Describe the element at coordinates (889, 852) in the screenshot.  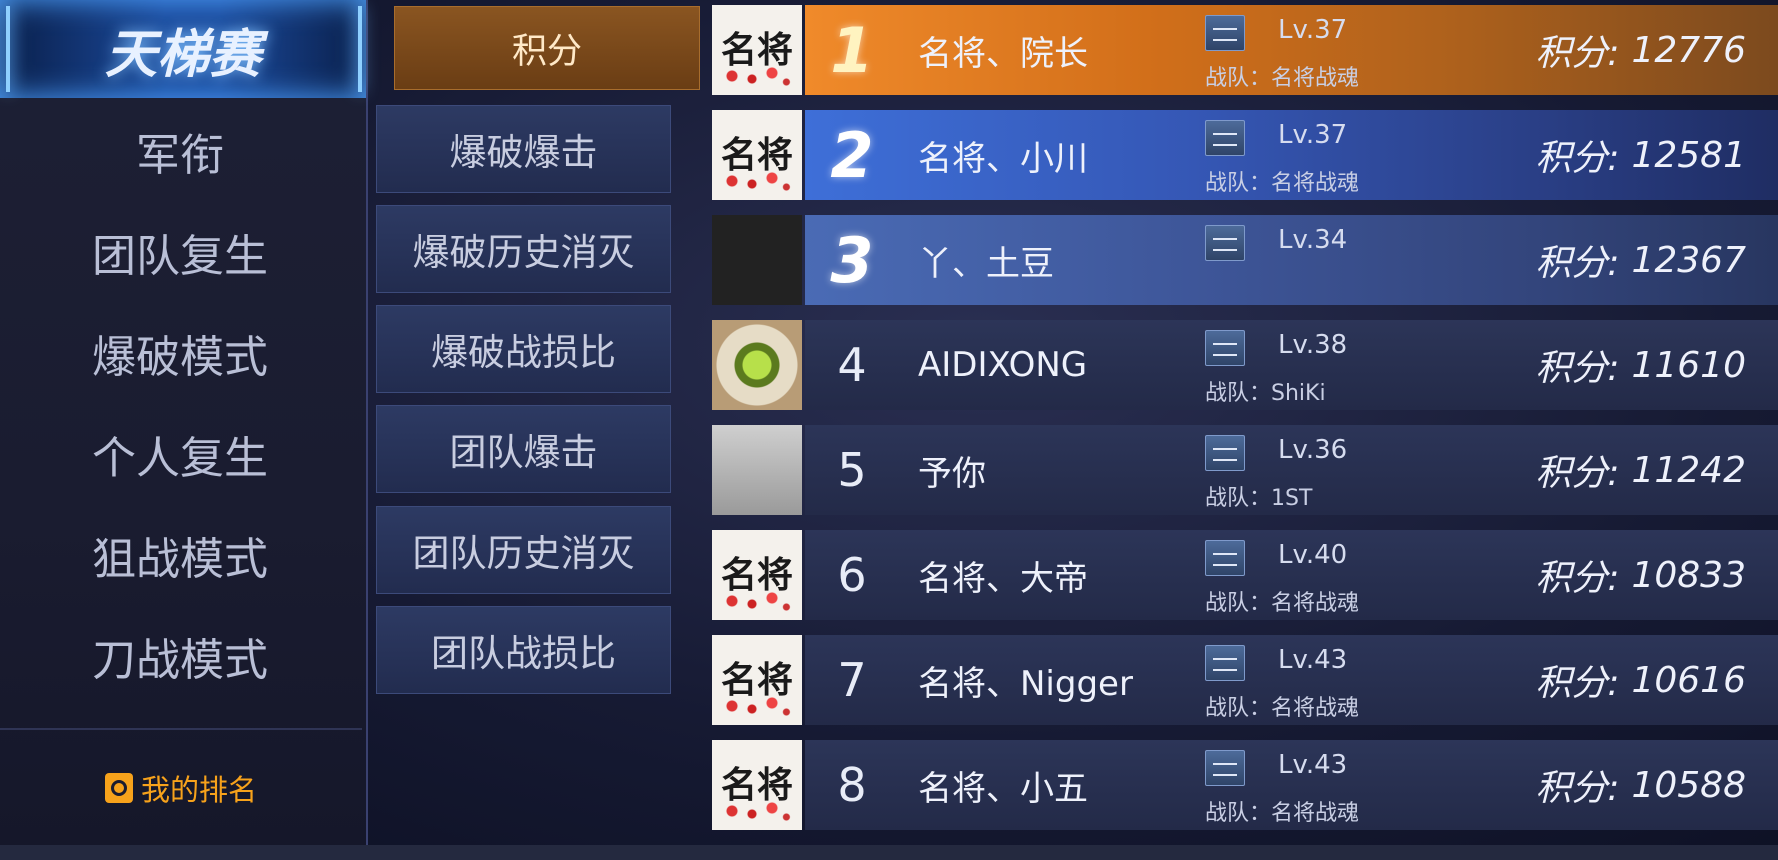
I see `bottom-strip` at that location.